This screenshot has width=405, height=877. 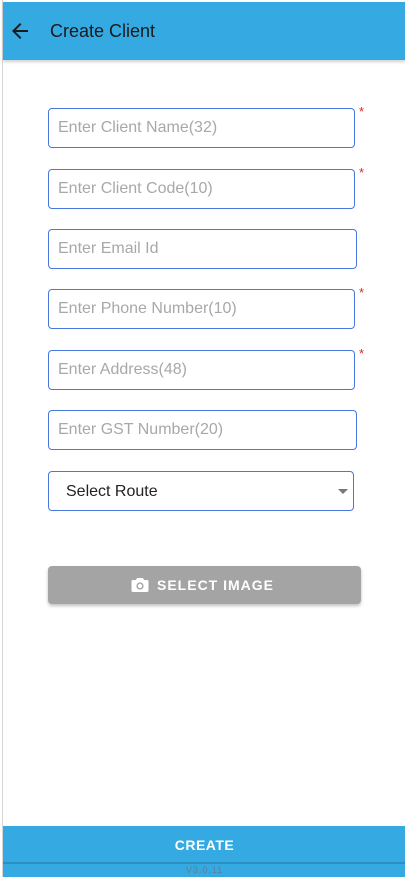 I want to click on gst-field-group, so click(x=208, y=430).